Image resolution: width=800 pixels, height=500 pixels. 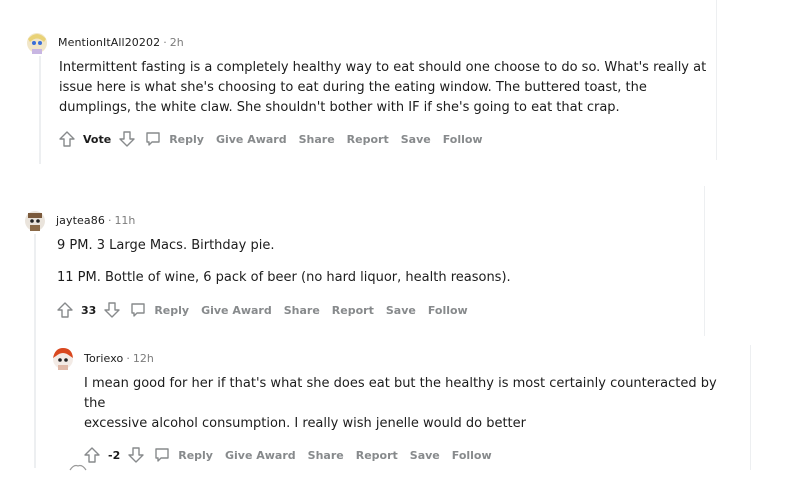 I want to click on username: MentionItAll20202, so click(x=109, y=42).